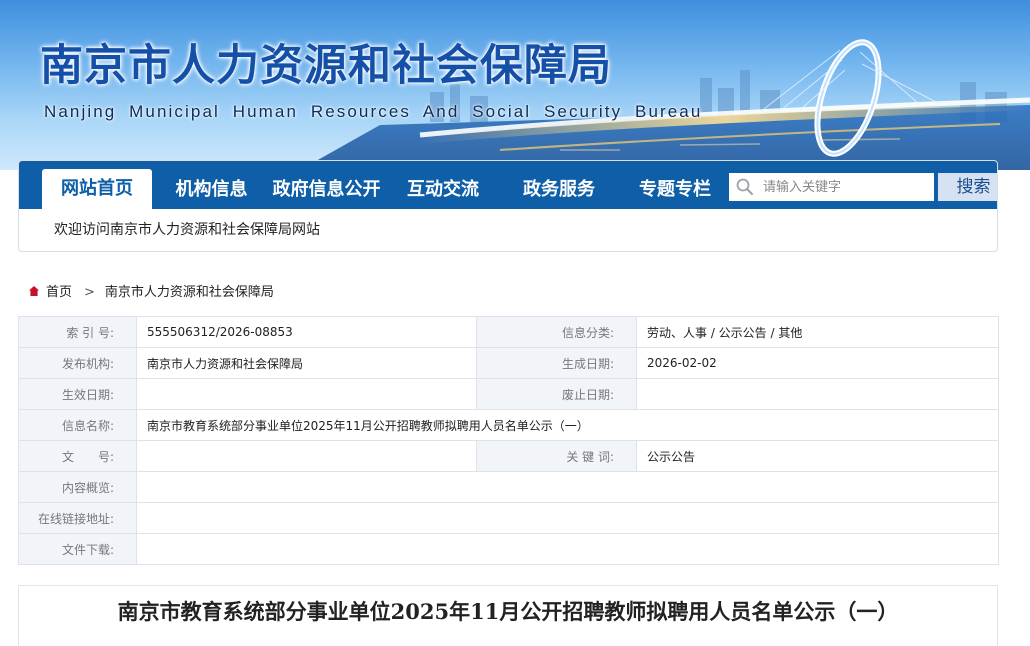  Describe the element at coordinates (187, 230) in the screenshot. I see `welcome-text: 欢迎访问南京市人力资源和社会保障局网站` at that location.